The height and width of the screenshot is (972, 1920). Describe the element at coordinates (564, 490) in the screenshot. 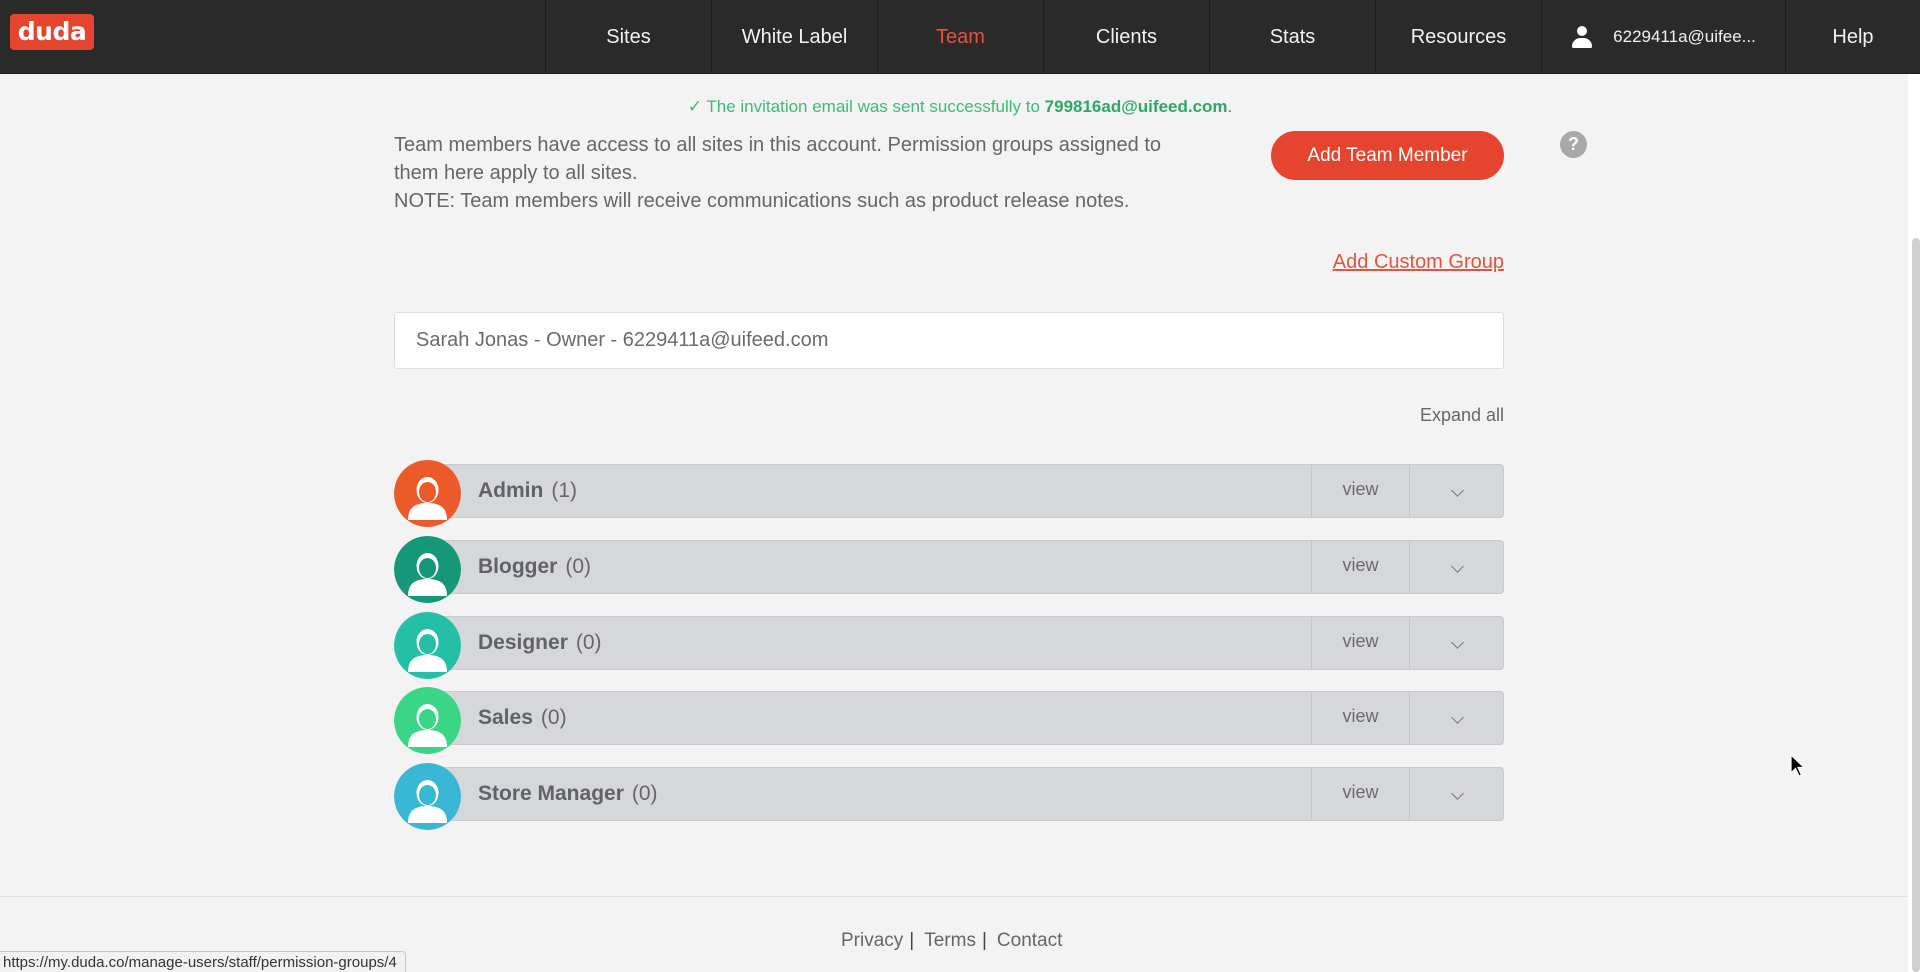

I see `group-member-count: (1)` at that location.